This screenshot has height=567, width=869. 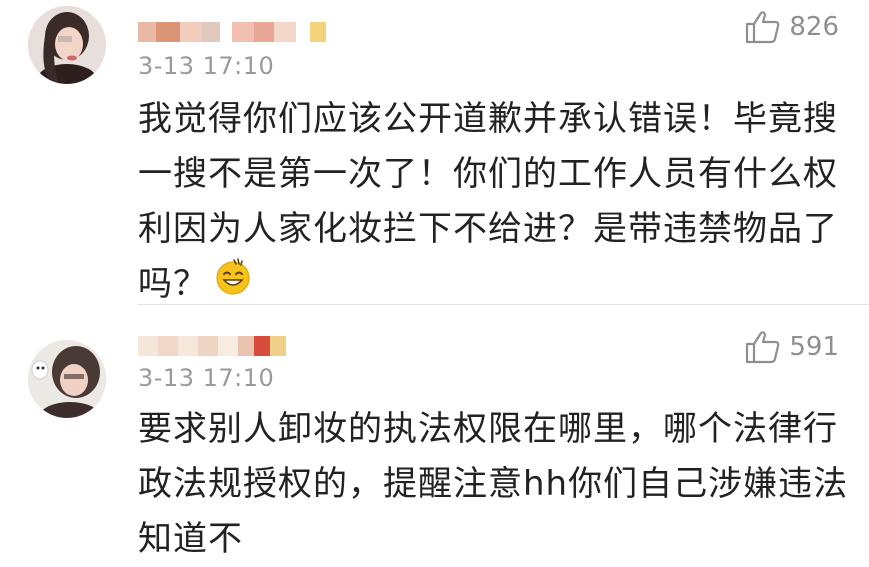 I want to click on comment-line: 我觉得你们应该公开道歉并承认错误！毕竟搜, so click(x=488, y=119).